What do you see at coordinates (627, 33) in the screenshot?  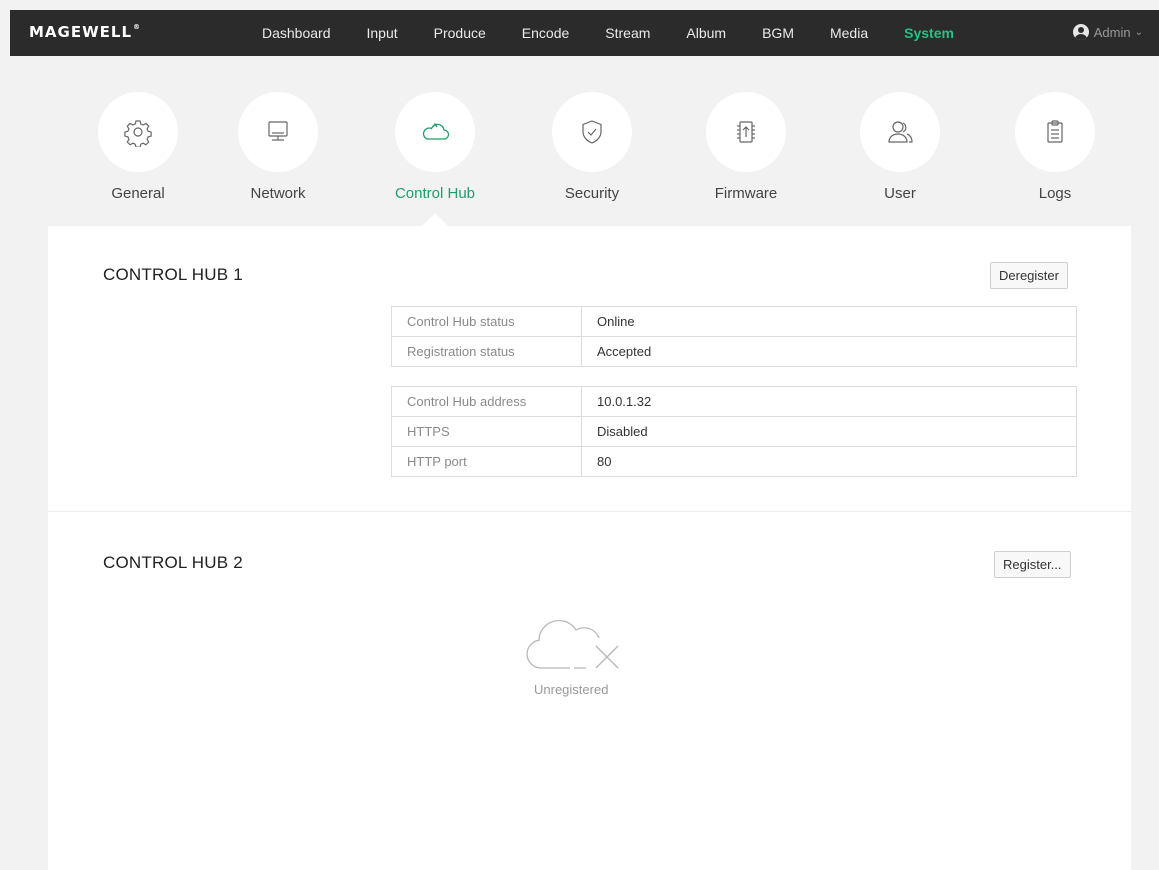 I see `nav-stream: Stream` at bounding box center [627, 33].